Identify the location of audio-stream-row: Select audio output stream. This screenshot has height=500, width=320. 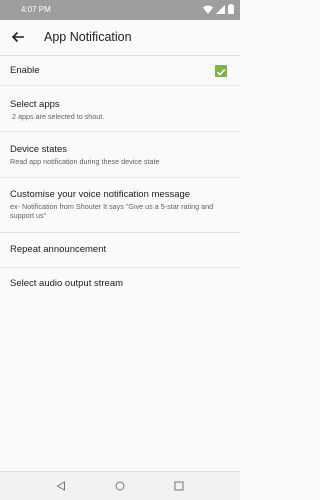
(120, 283).